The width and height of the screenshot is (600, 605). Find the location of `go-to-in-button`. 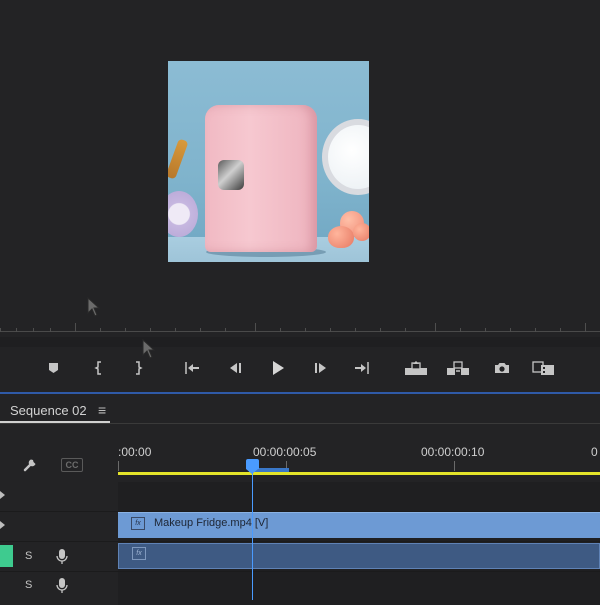

go-to-in-button is located at coordinates (192, 368).